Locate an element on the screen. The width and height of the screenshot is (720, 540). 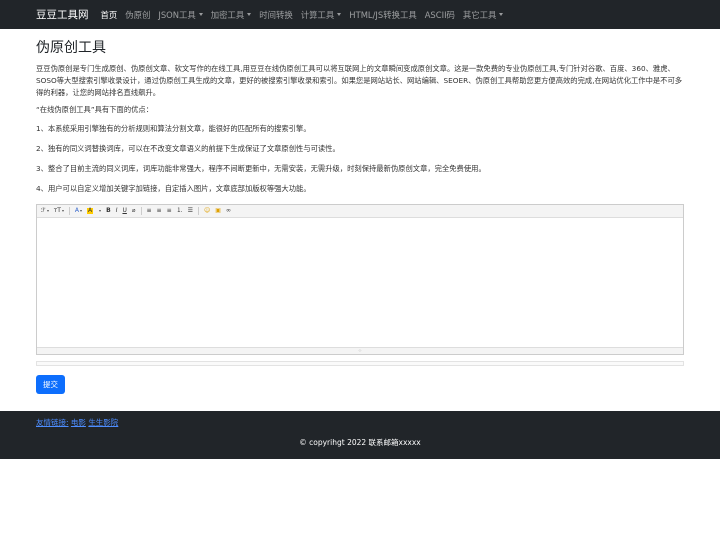
friend-link-cinema: 生生影院 is located at coordinates (103, 422).